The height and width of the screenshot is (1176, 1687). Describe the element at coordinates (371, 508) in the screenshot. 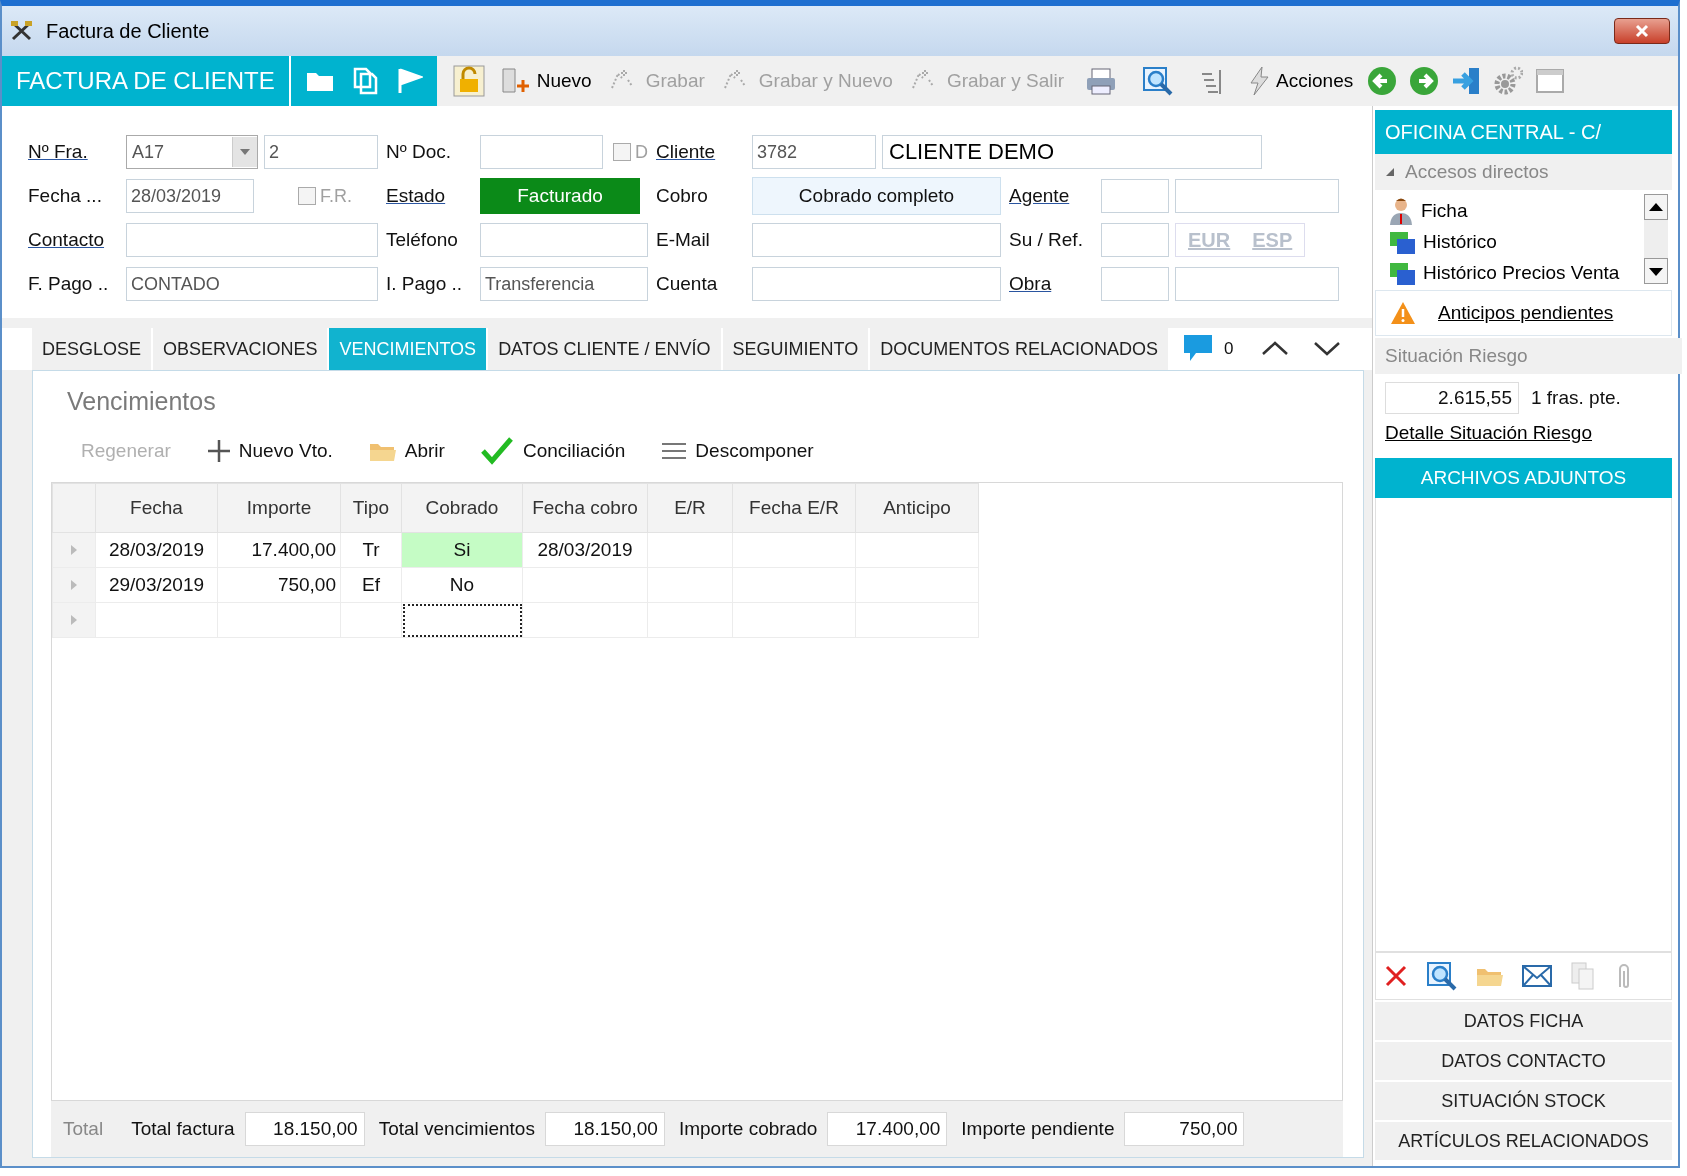

I see `column-header: Tipo` at that location.